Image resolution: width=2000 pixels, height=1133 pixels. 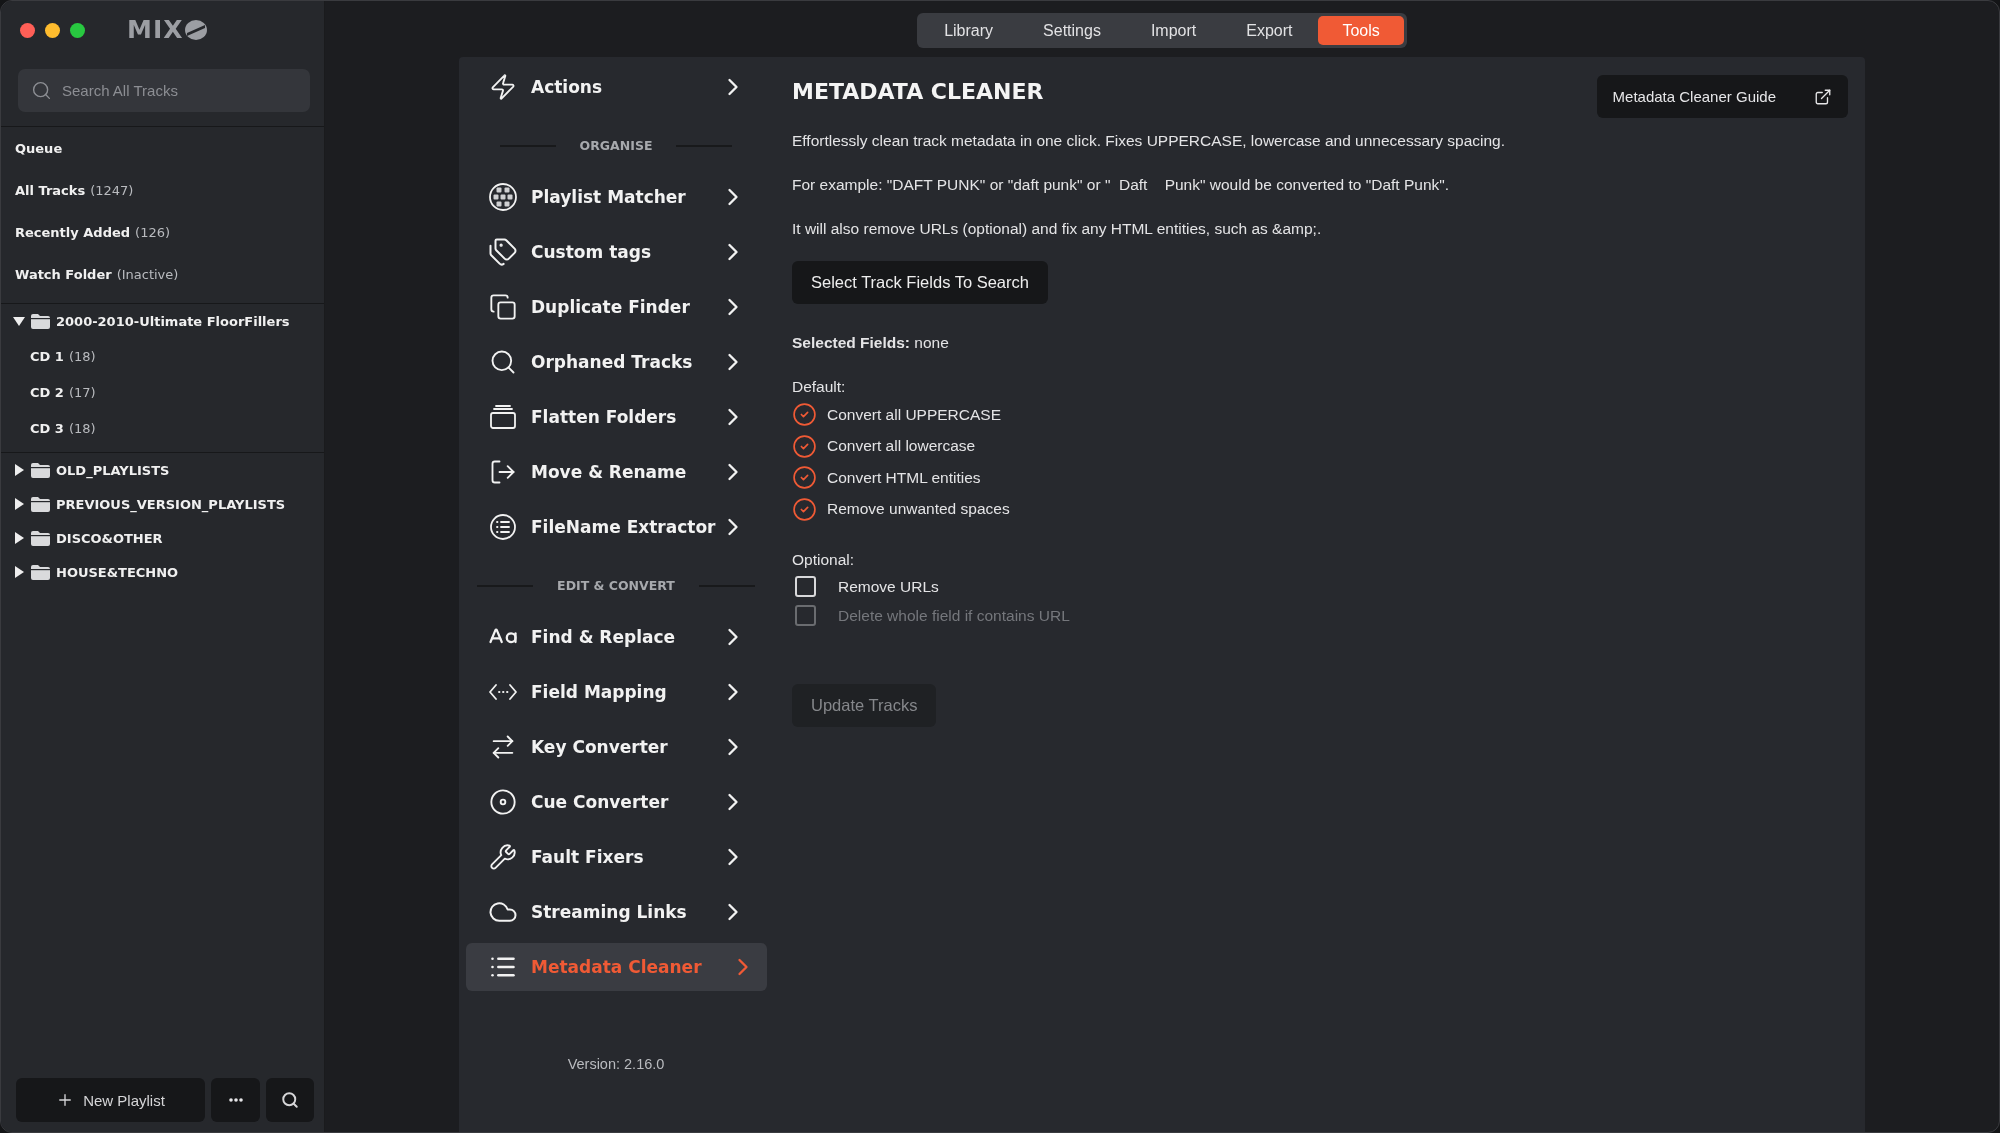 I want to click on tab: Import, so click(x=1173, y=30).